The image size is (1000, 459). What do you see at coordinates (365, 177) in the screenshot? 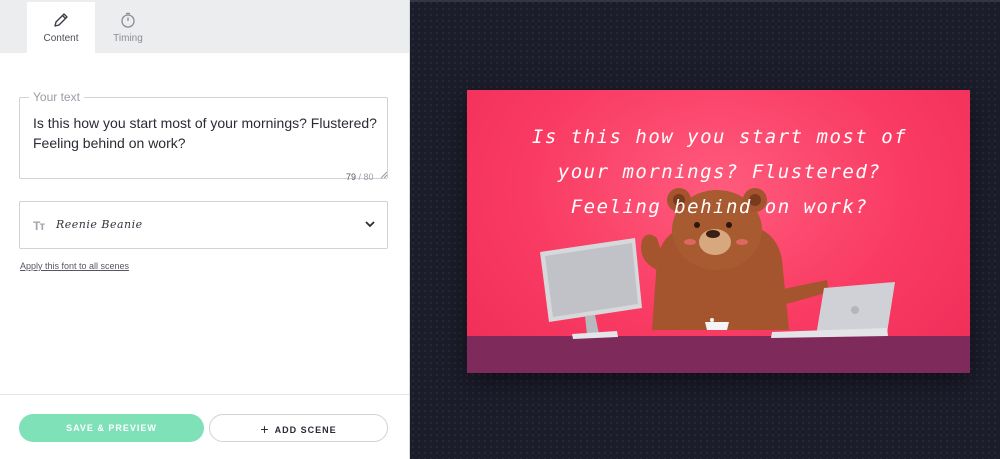
I see `char-count-max: / 80` at bounding box center [365, 177].